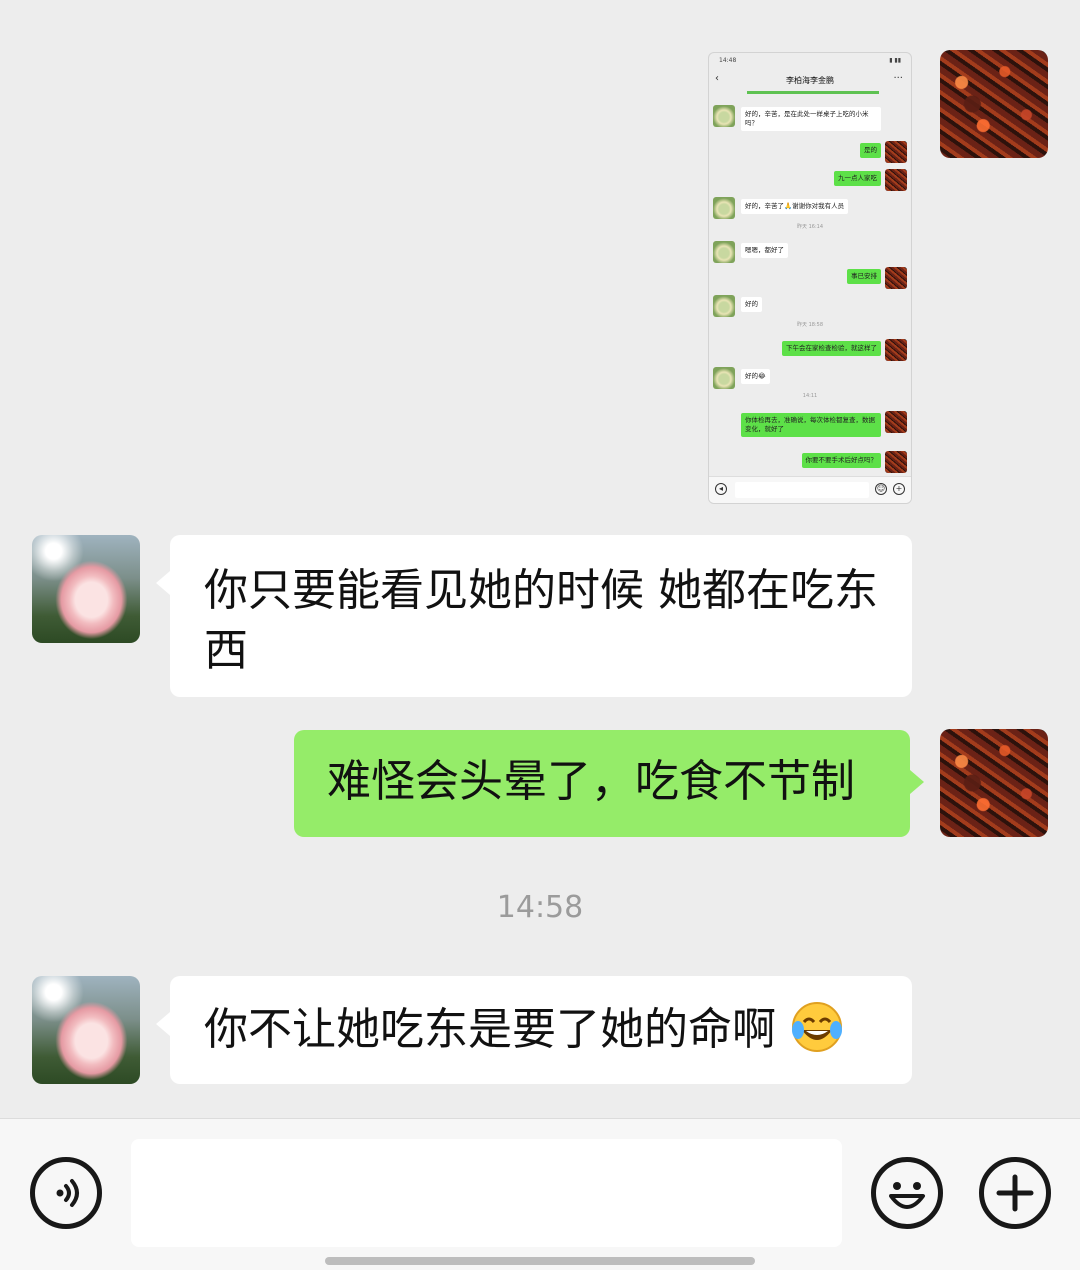 Image resolution: width=1080 pixels, height=1270 pixels. What do you see at coordinates (881, 489) in the screenshot?
I see `thumb-emoji-icon: ☺` at bounding box center [881, 489].